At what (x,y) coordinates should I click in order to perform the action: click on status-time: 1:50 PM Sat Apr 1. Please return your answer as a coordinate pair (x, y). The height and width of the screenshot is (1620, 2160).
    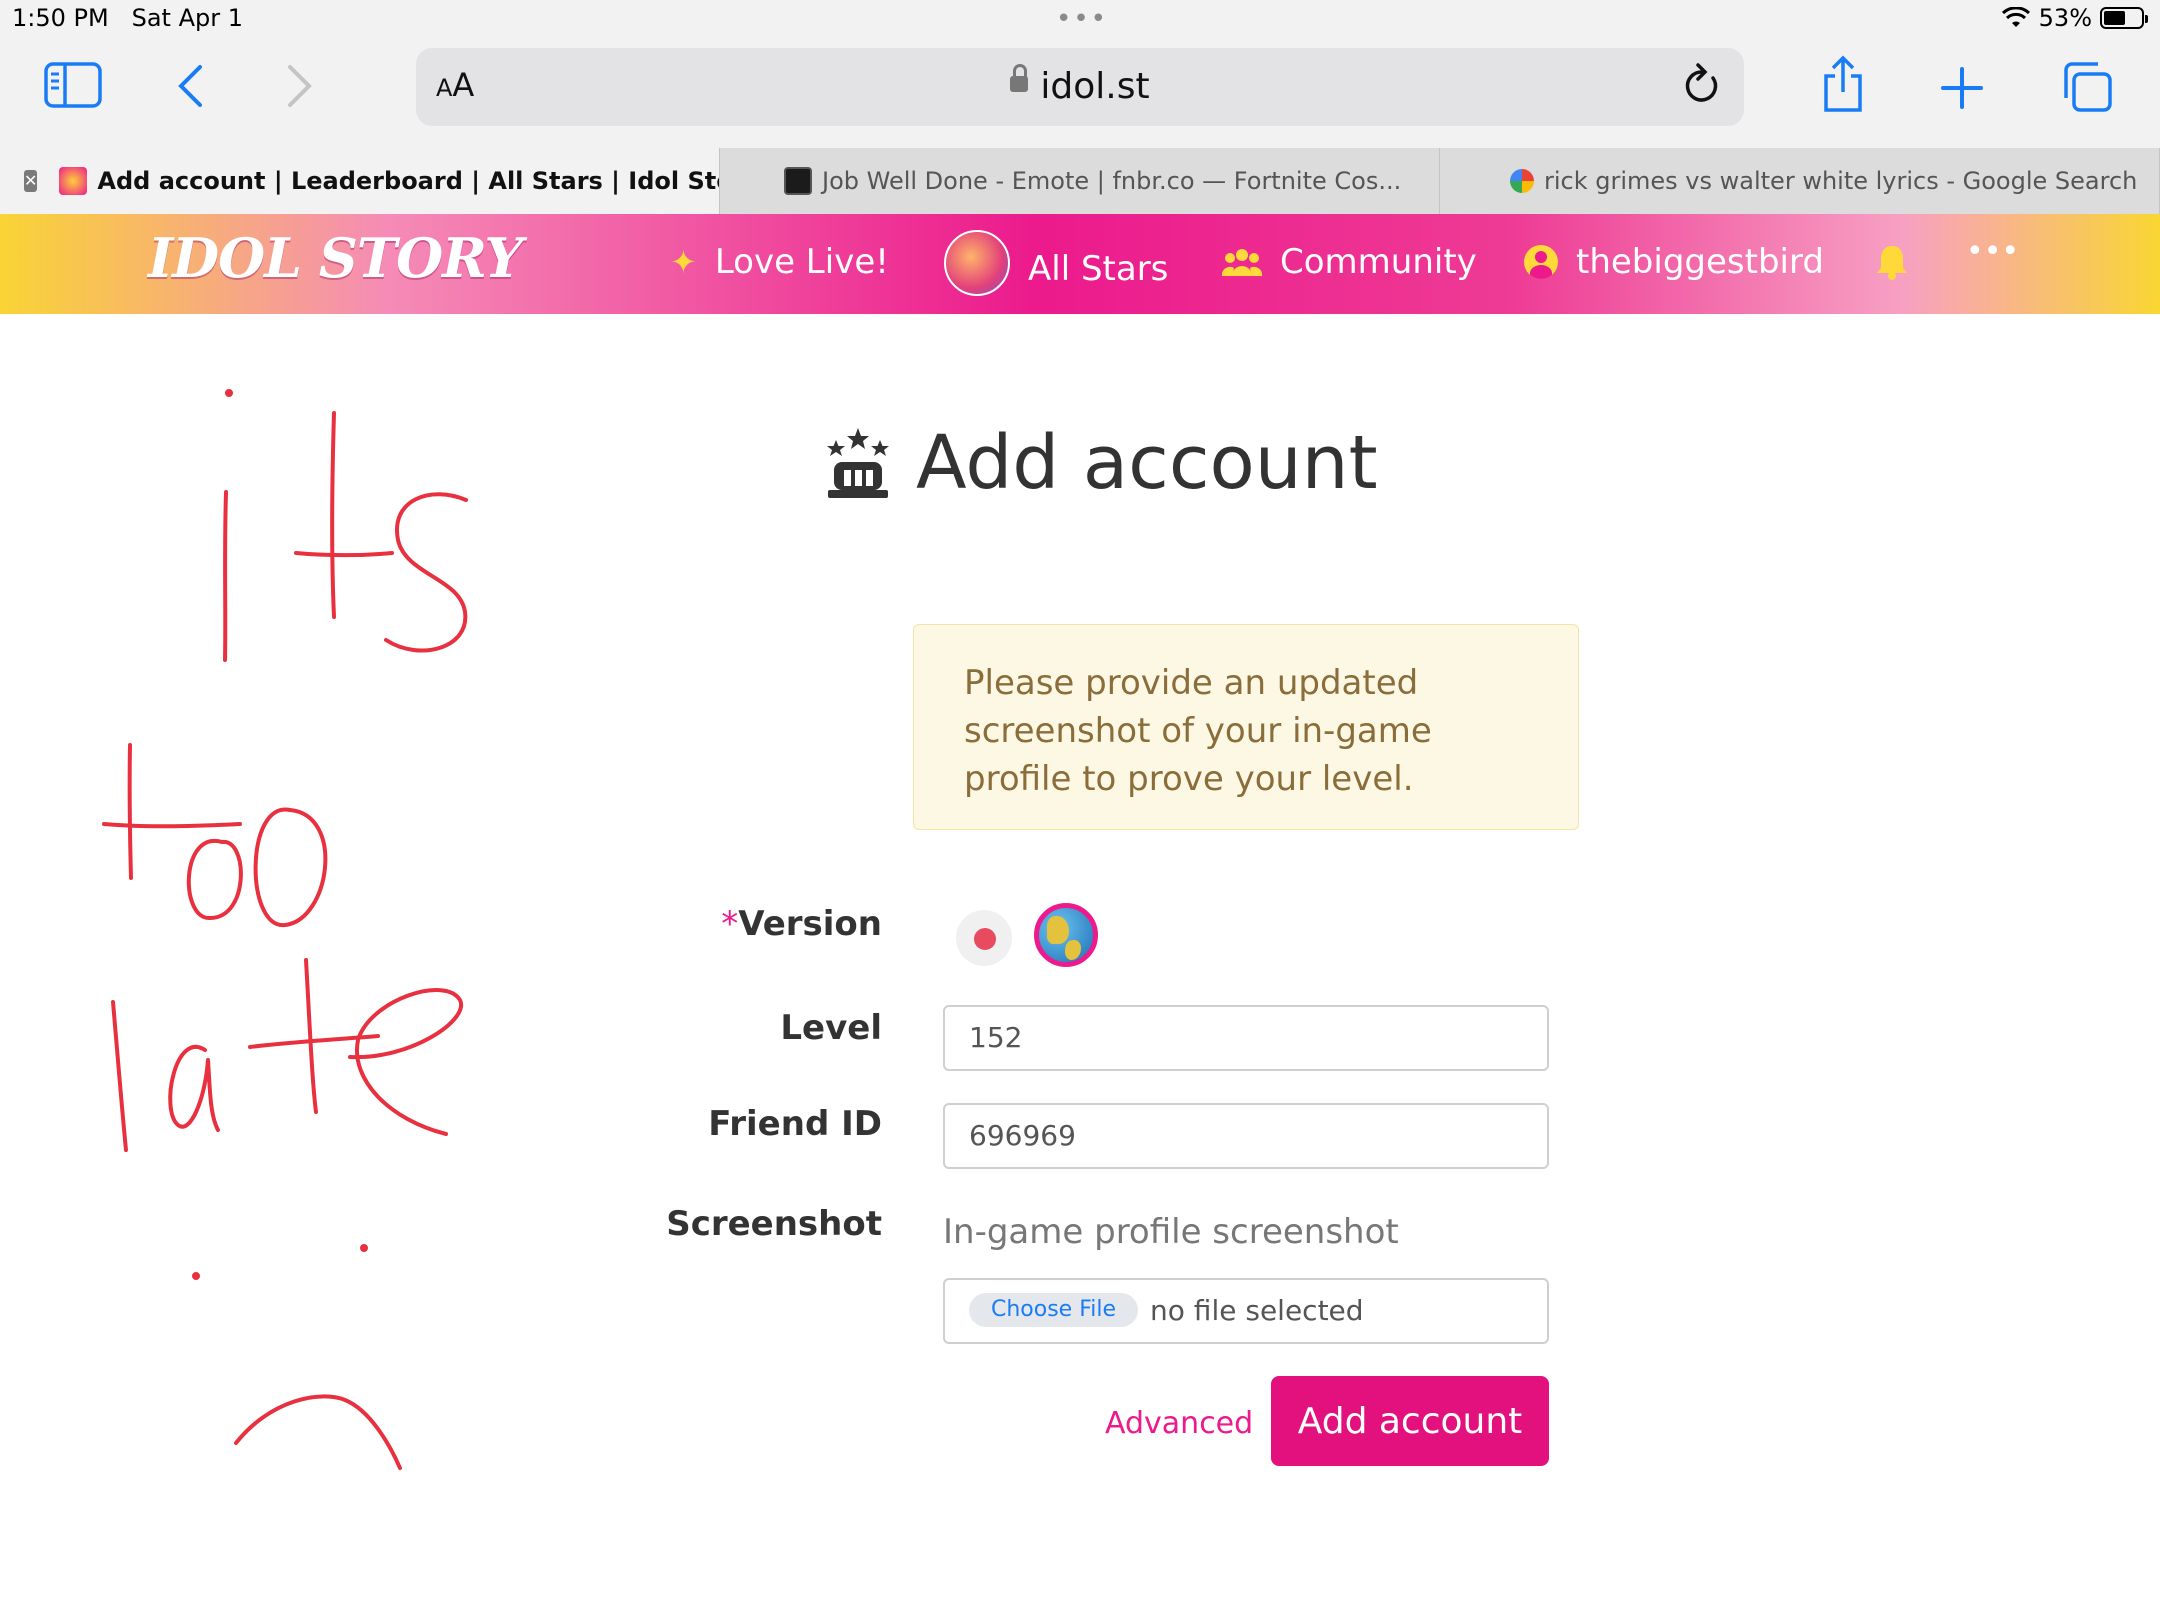
    Looking at the image, I should click on (127, 18).